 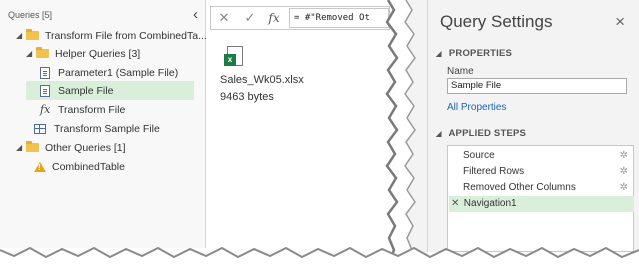 I want to click on tree-item-sample-file: Sample File, so click(x=110, y=90).